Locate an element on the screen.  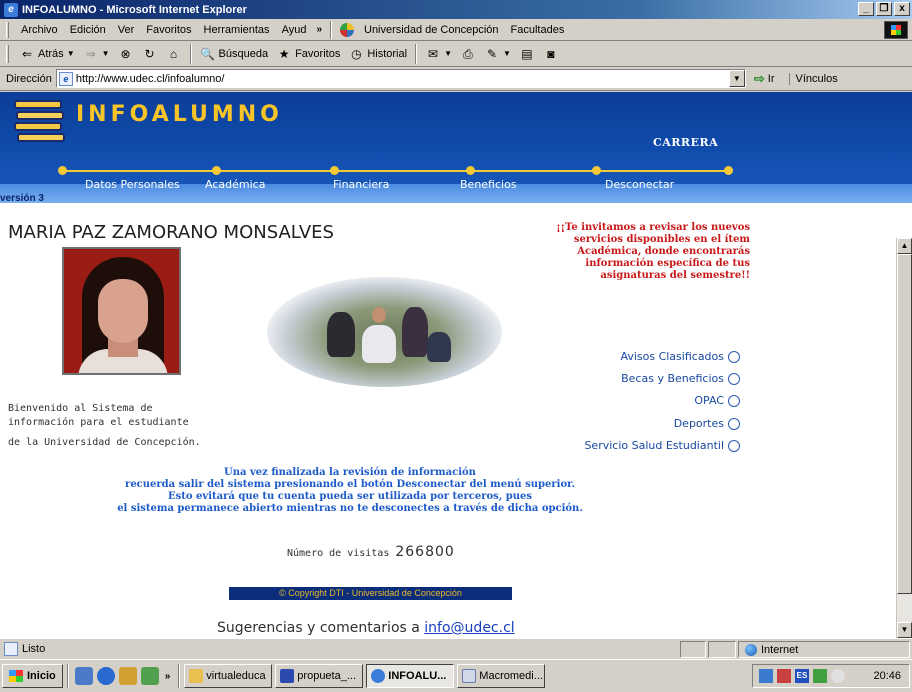
visits-label: Número de visitas is located at coordinates (338, 553).